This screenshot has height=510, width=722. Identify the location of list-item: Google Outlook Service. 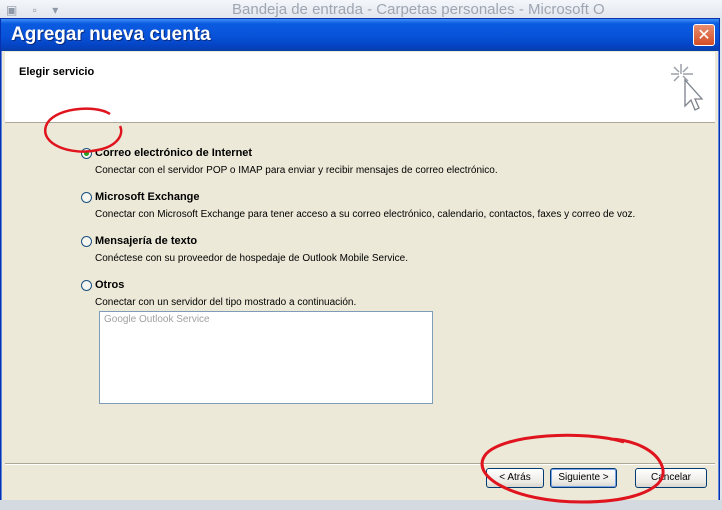
(157, 319).